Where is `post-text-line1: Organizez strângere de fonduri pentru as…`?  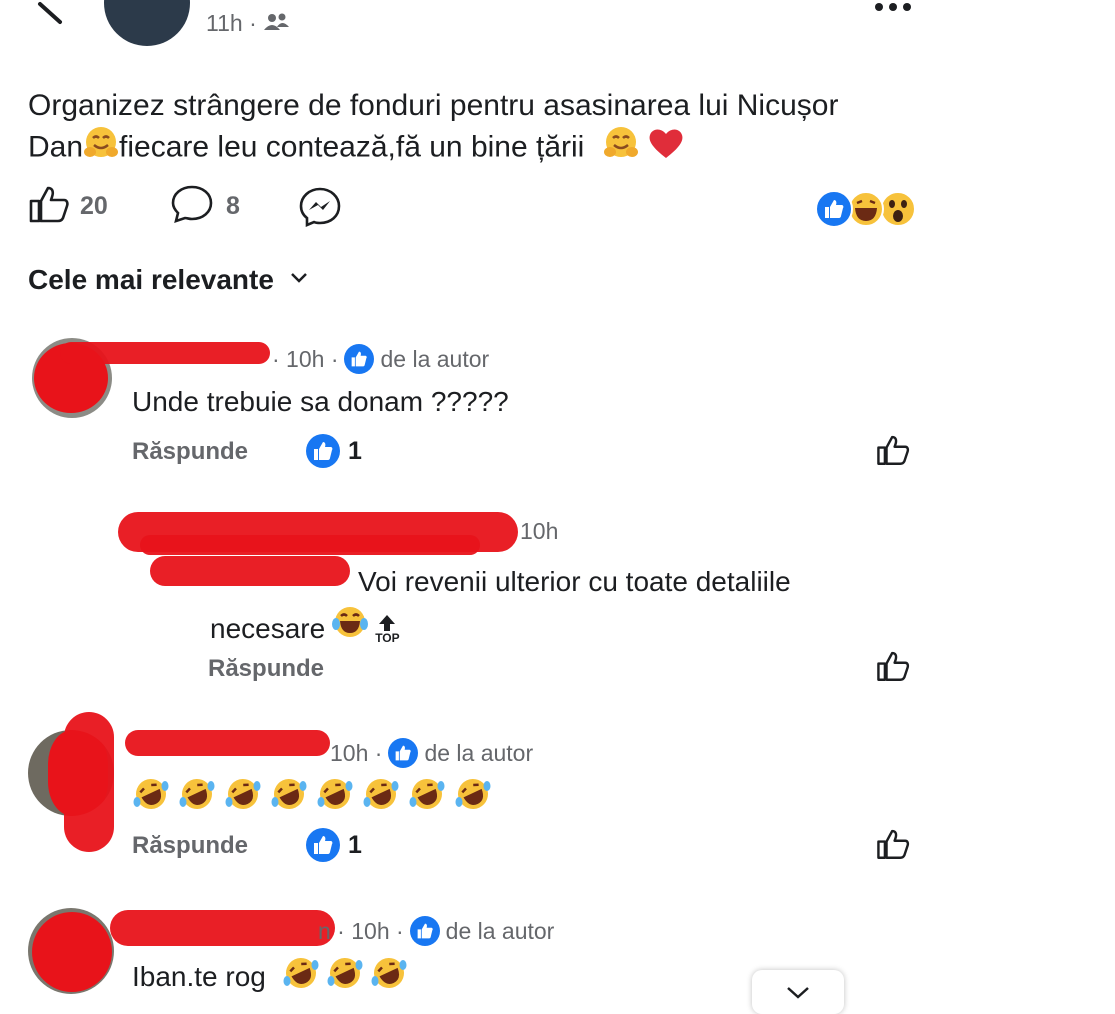
post-text-line1: Organizez strângere de fonduri pentru as… is located at coordinates (433, 105).